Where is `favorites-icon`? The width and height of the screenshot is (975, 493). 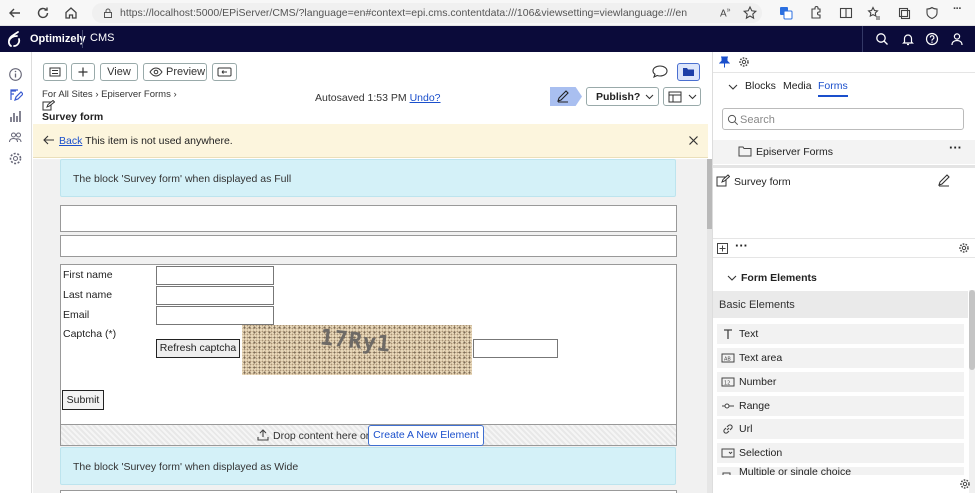
favorites-icon is located at coordinates (874, 13).